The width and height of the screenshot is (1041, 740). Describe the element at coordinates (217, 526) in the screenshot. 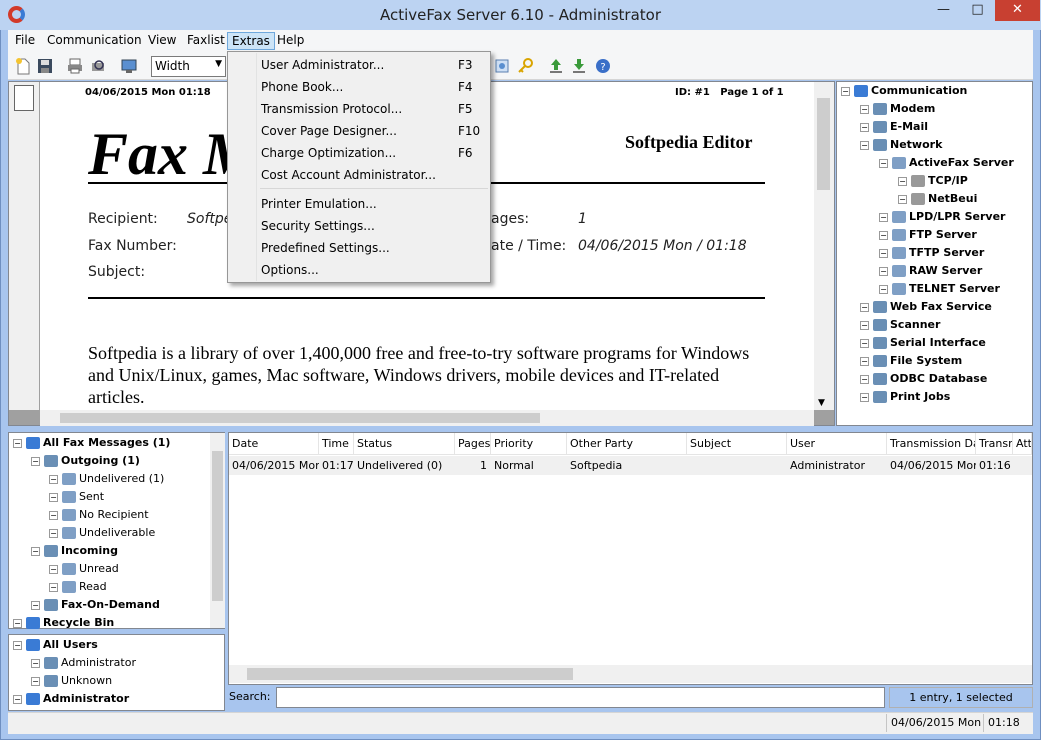

I see `folders-scroll-thumb` at that location.